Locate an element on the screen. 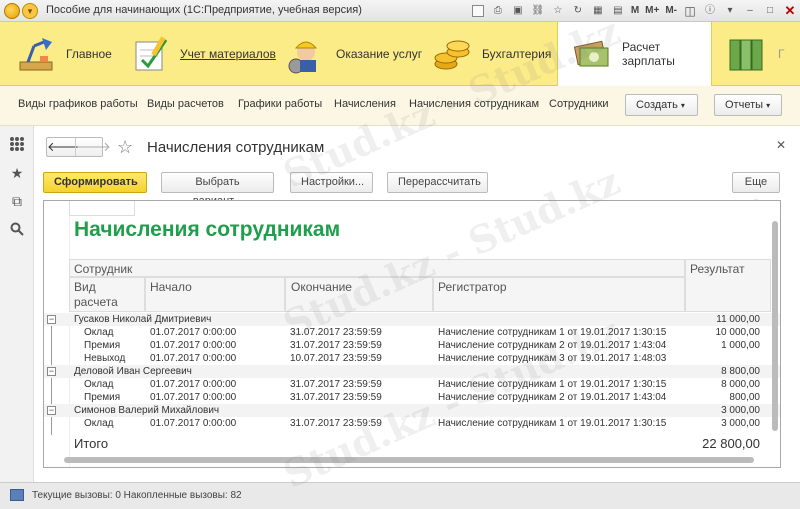  grid-view-icon is located at coordinates (477, 11).